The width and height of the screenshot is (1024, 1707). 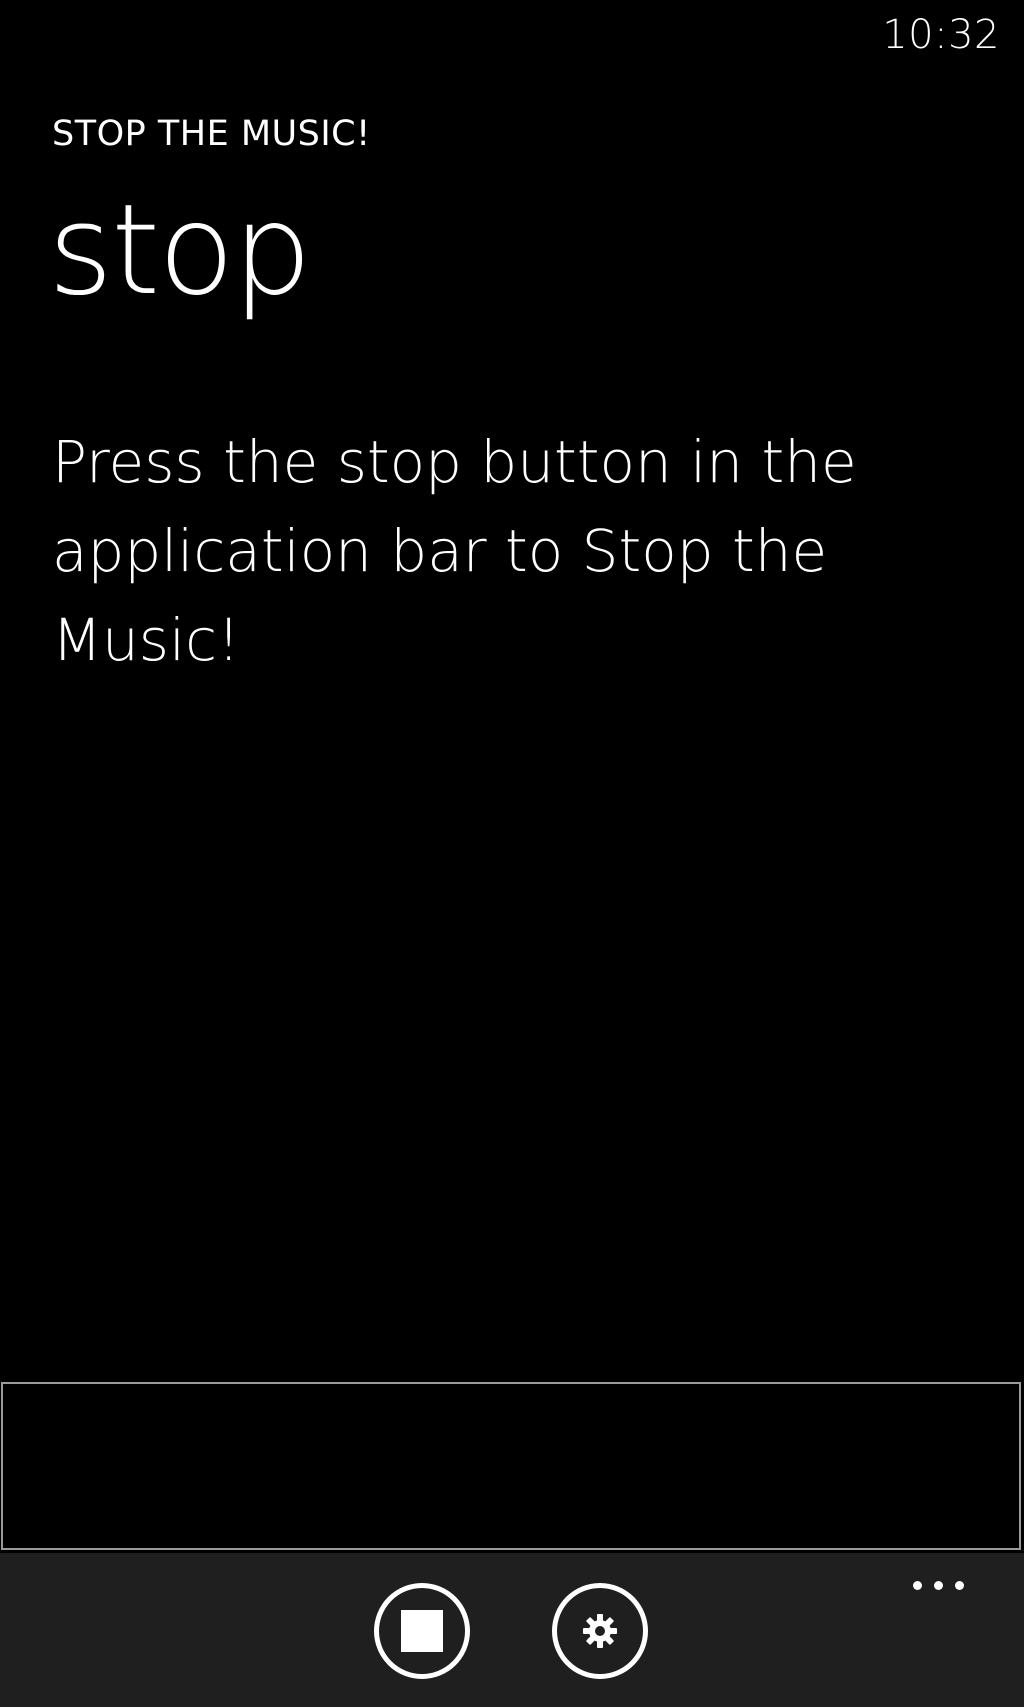 I want to click on stop-button, so click(x=422, y=1631).